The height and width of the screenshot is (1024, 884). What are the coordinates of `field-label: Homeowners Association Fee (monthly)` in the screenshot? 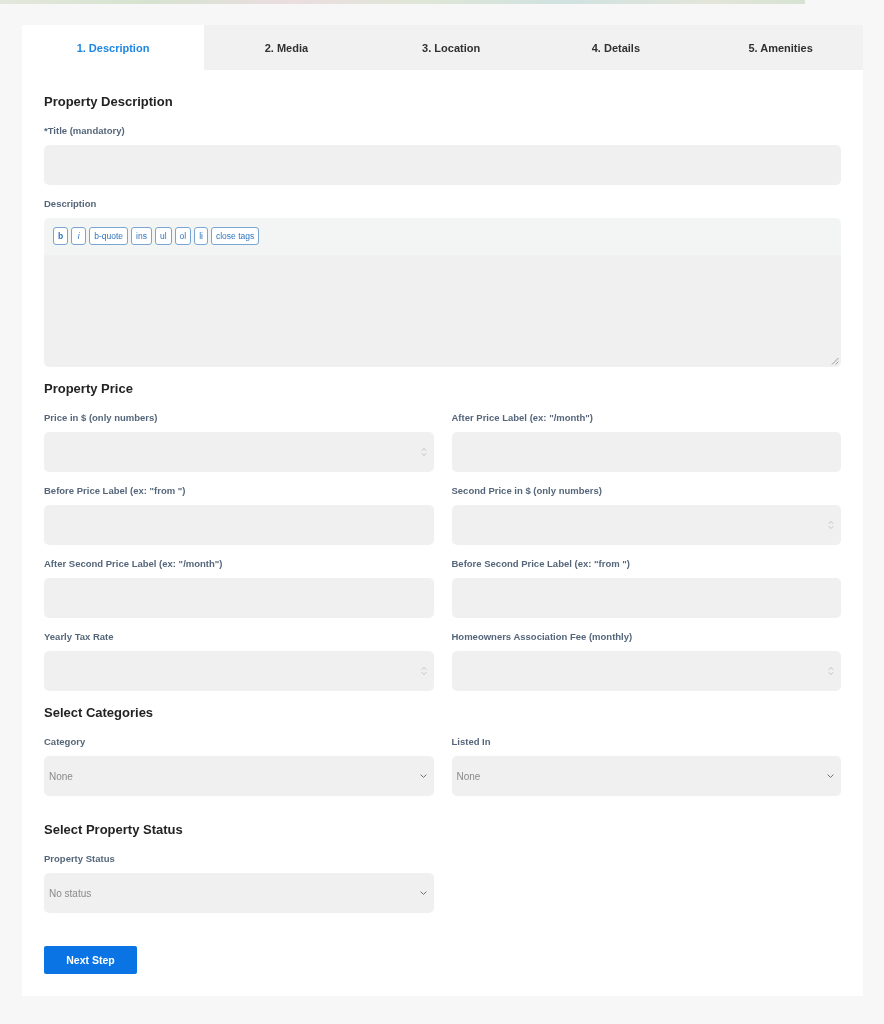 It's located at (542, 637).